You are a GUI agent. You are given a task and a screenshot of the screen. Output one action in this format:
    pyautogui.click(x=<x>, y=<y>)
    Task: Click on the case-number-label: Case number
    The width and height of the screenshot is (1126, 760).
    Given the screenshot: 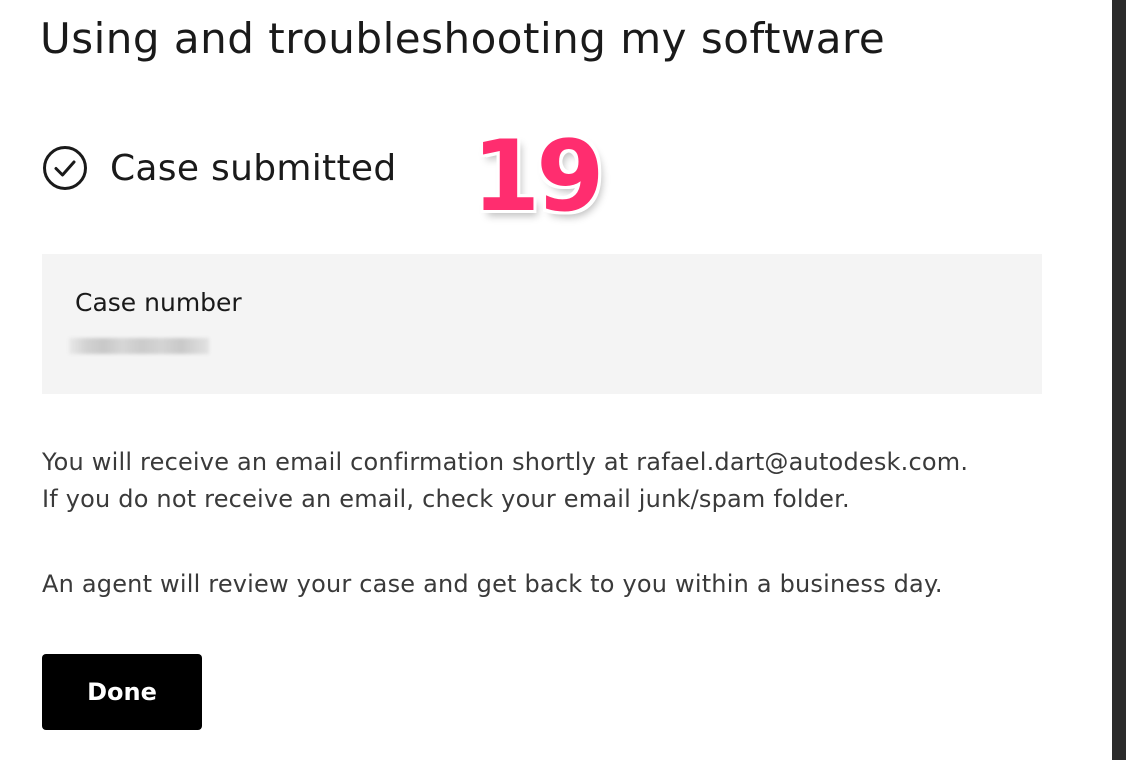 What is the action you would take?
    pyautogui.click(x=158, y=302)
    